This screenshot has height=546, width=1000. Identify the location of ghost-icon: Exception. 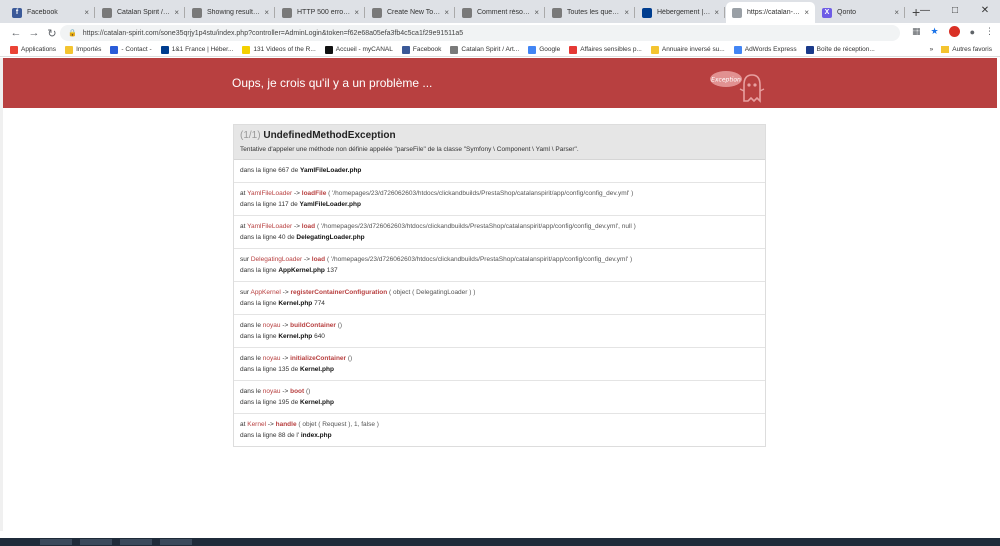
(737, 87).